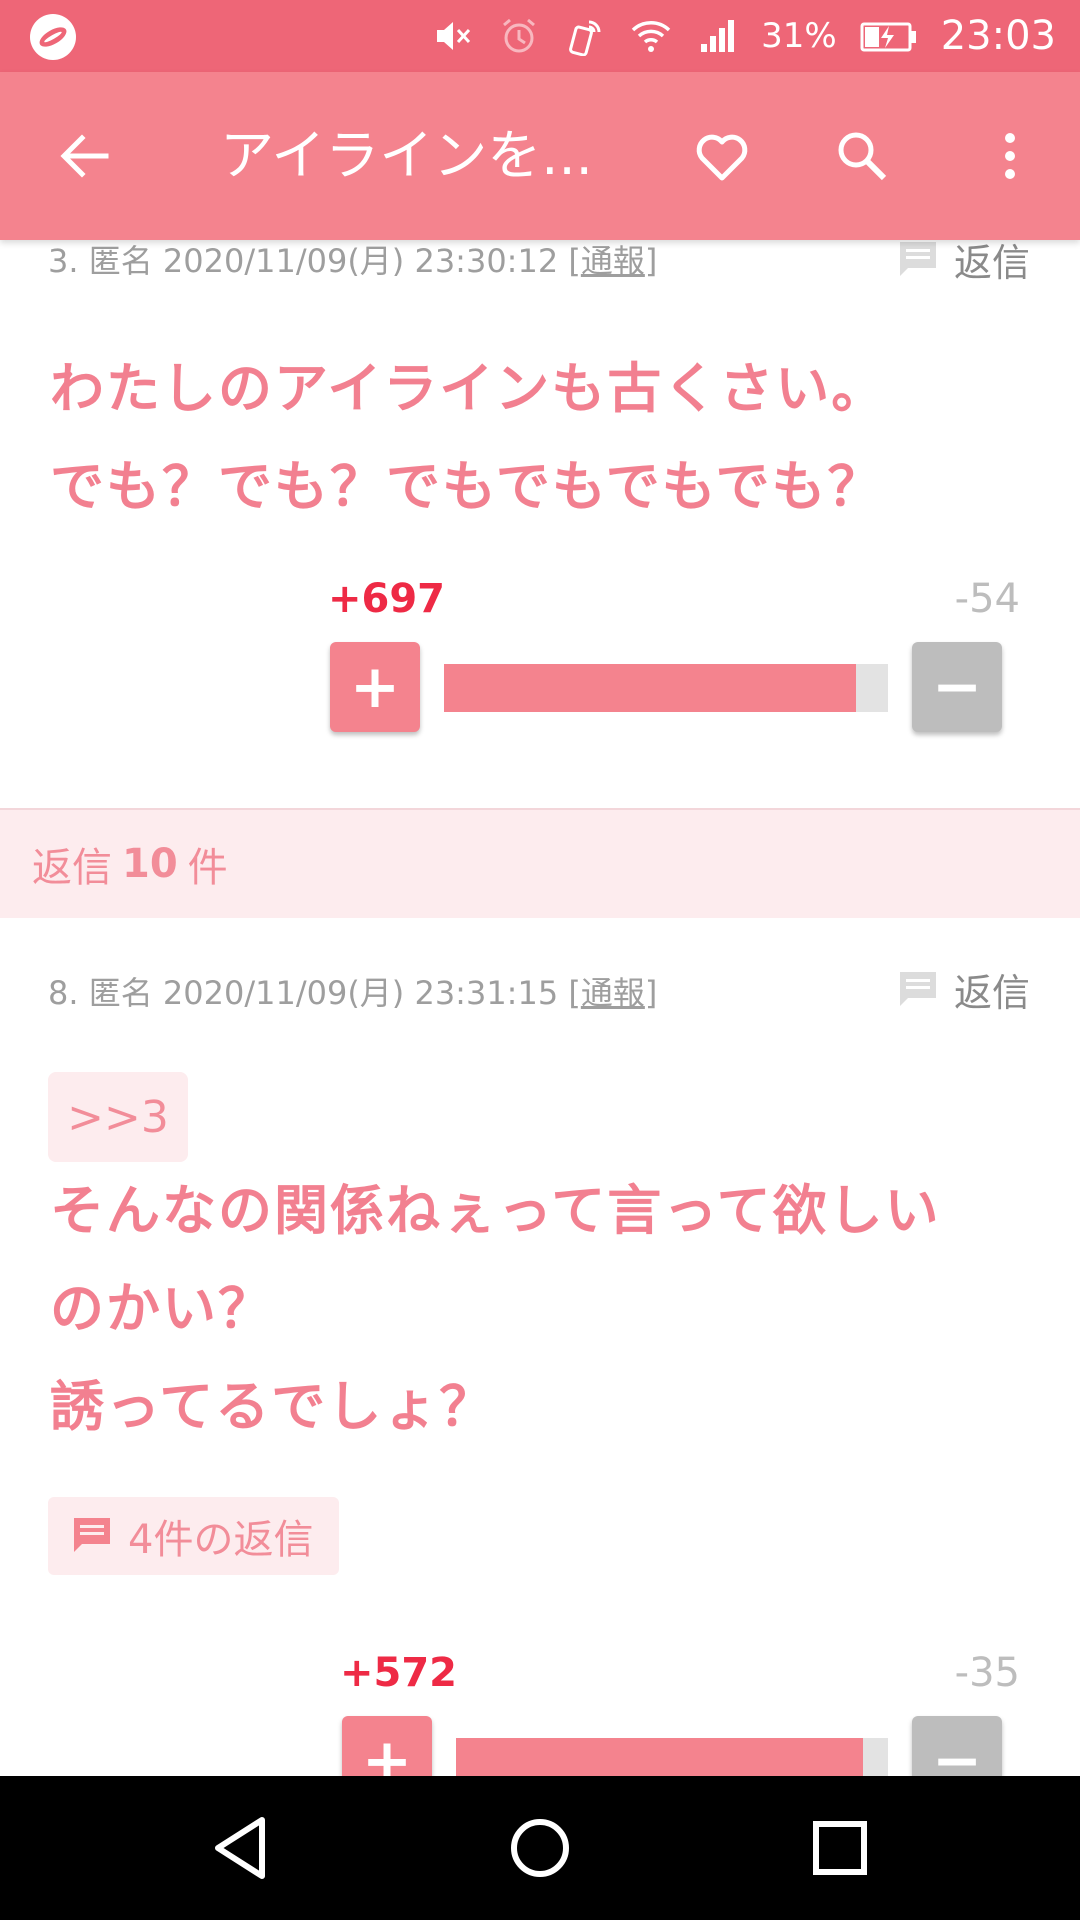 The width and height of the screenshot is (1080, 1920). What do you see at coordinates (399, 1673) in the screenshot?
I see `plus-vote-count: +572` at bounding box center [399, 1673].